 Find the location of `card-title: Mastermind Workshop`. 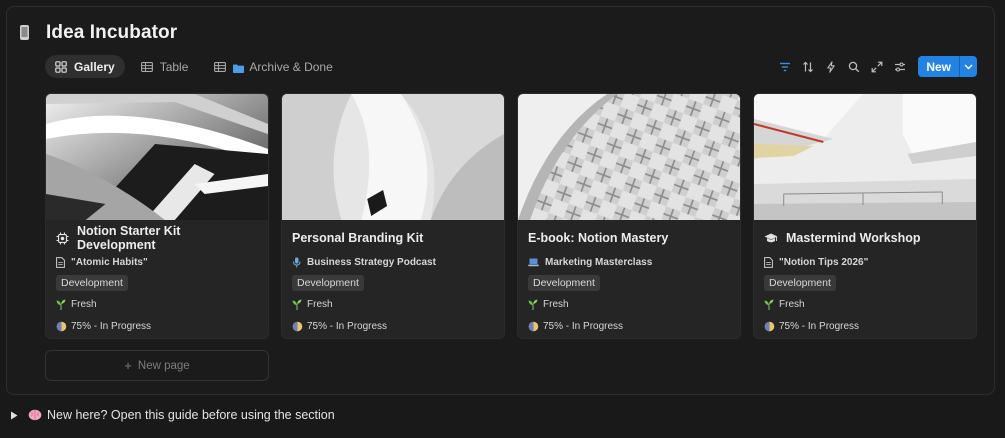

card-title: Mastermind Workshop is located at coordinates (865, 238).